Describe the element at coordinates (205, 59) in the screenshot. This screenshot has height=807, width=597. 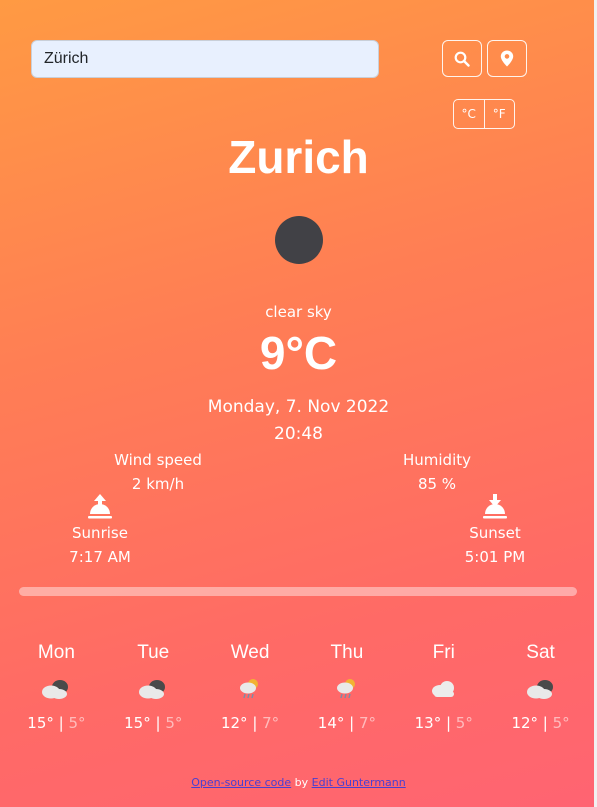
I see `city-search-input` at that location.